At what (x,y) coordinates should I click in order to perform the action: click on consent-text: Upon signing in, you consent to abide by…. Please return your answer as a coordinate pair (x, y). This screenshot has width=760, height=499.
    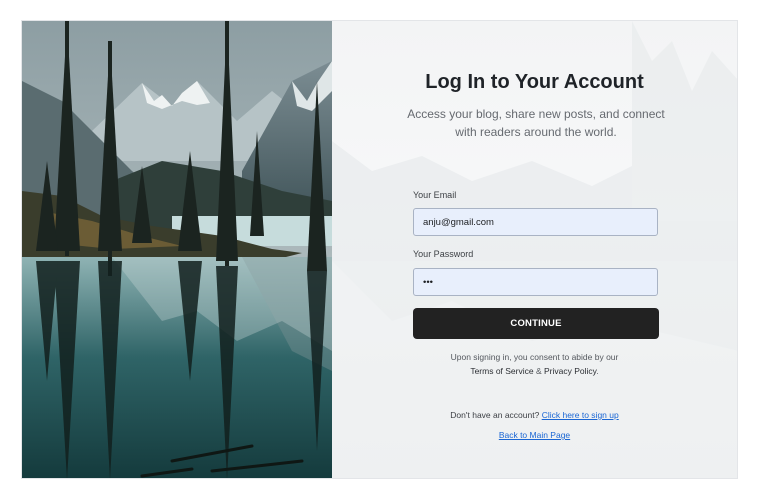
    Looking at the image, I should click on (534, 364).